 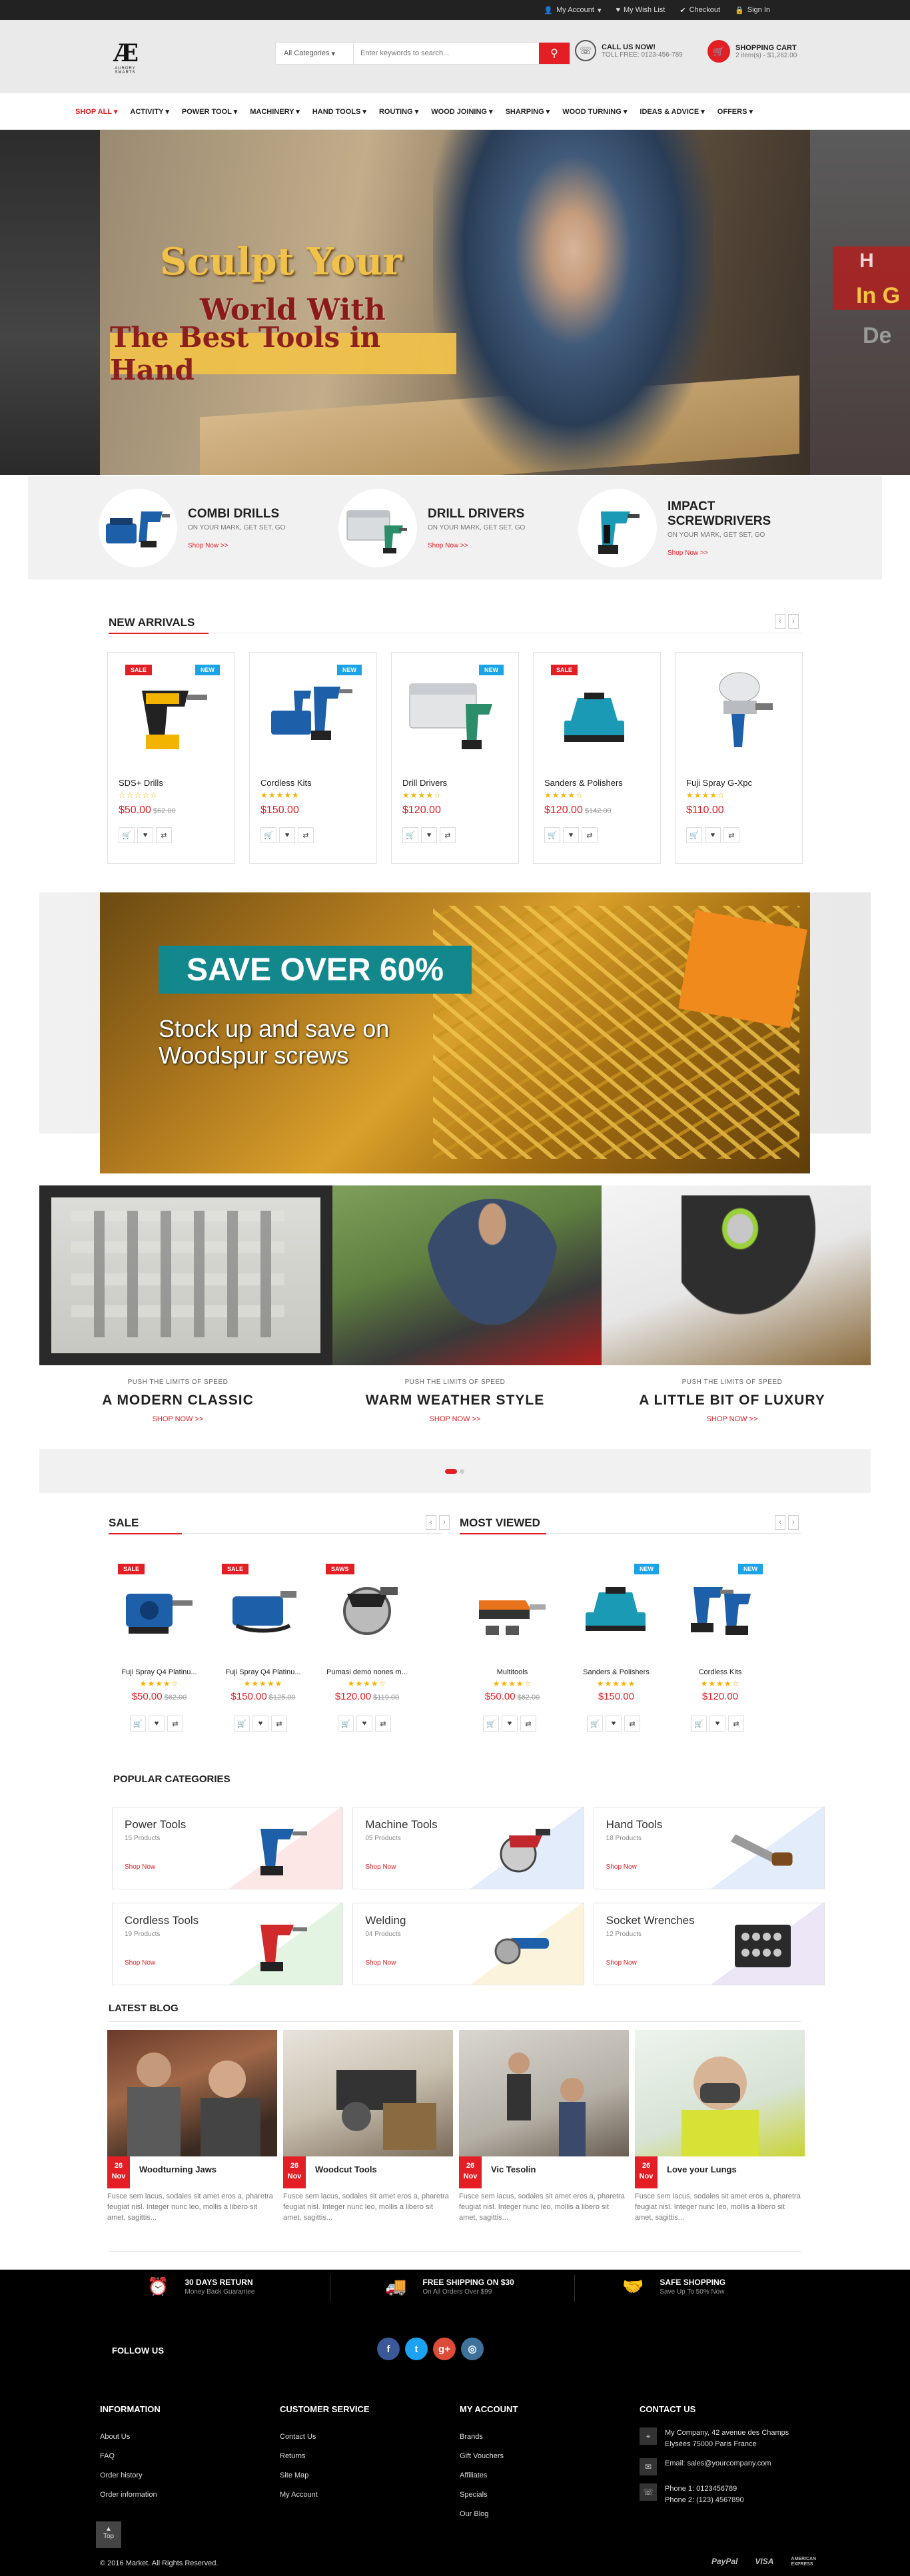 I want to click on shopping-cart: 🛒 SHOPPING CART 2 item(s) - $1,262.00, so click(x=752, y=51).